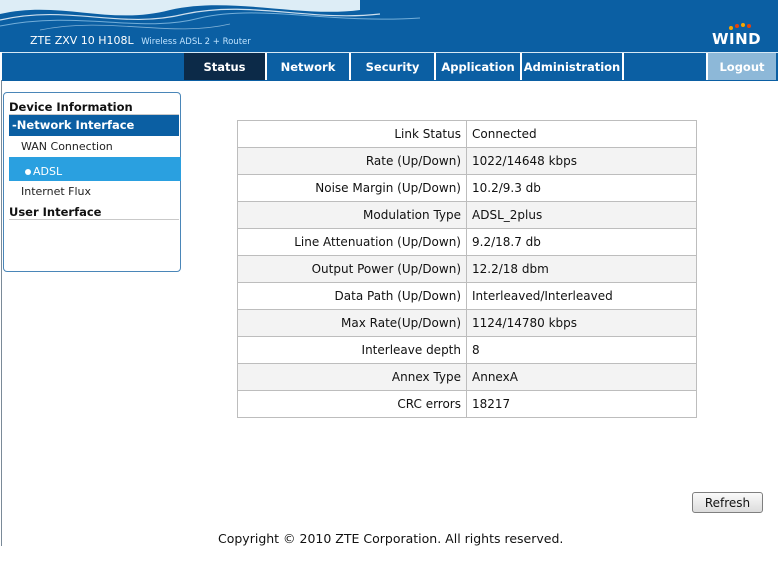  I want to click on refresh-button: Refresh, so click(727, 502).